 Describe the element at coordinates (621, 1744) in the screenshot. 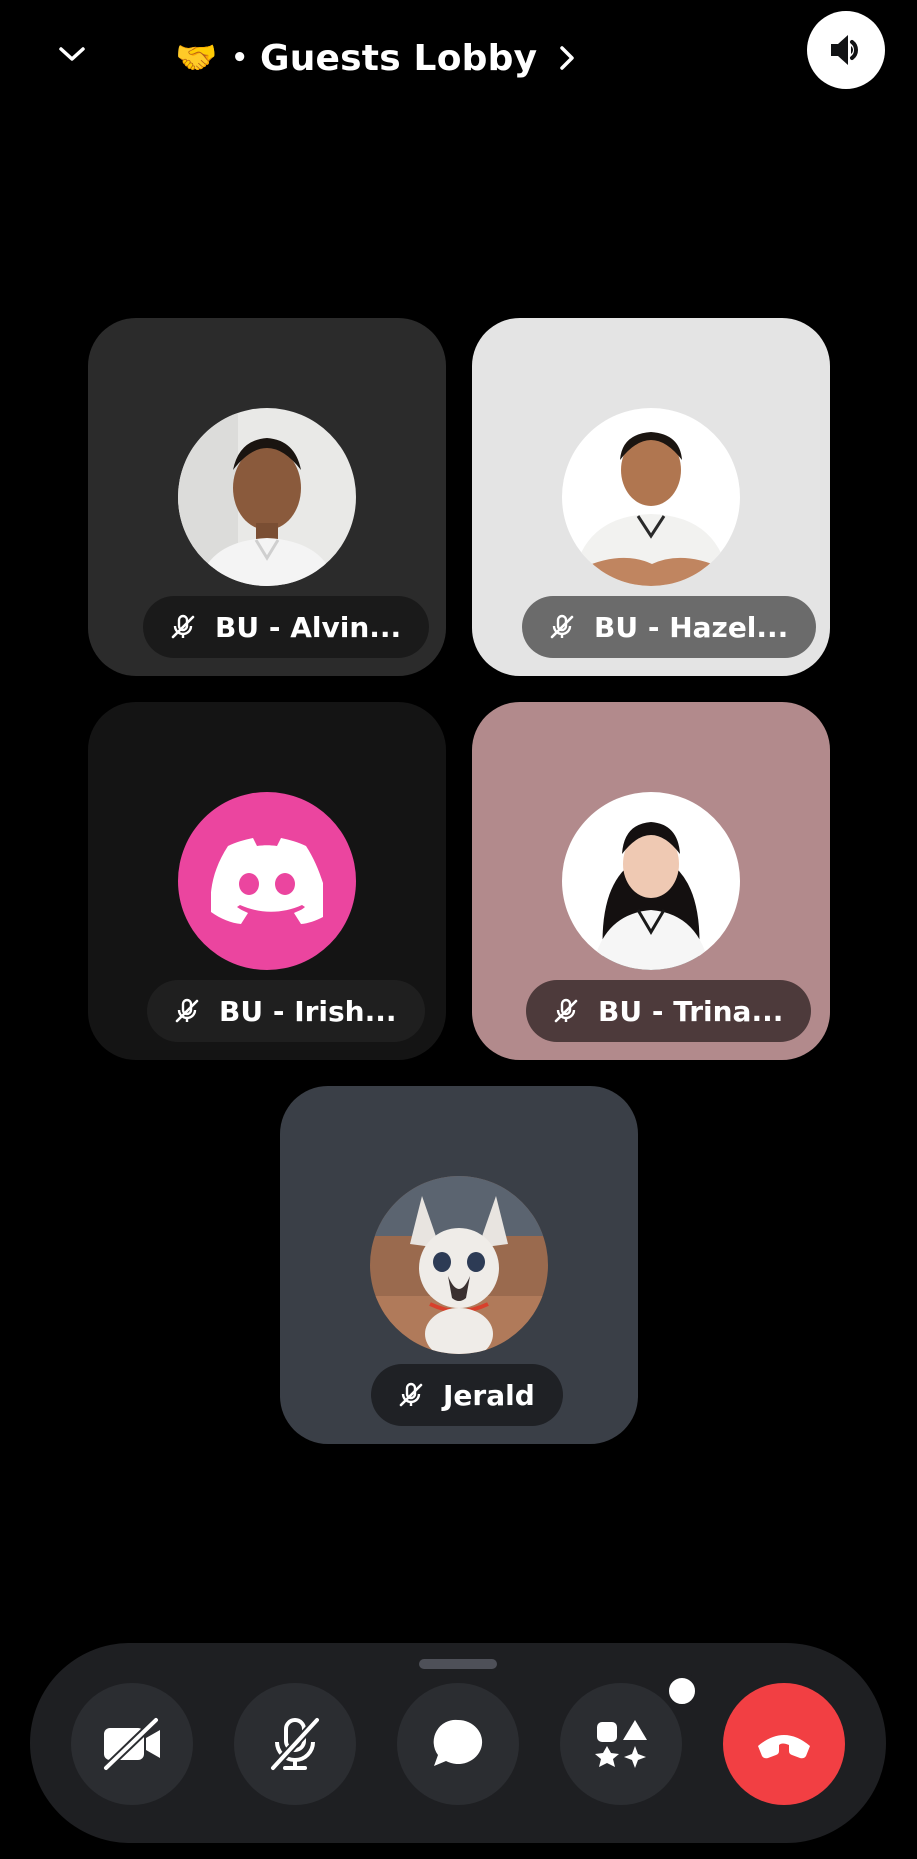

I see `activities-icon` at that location.